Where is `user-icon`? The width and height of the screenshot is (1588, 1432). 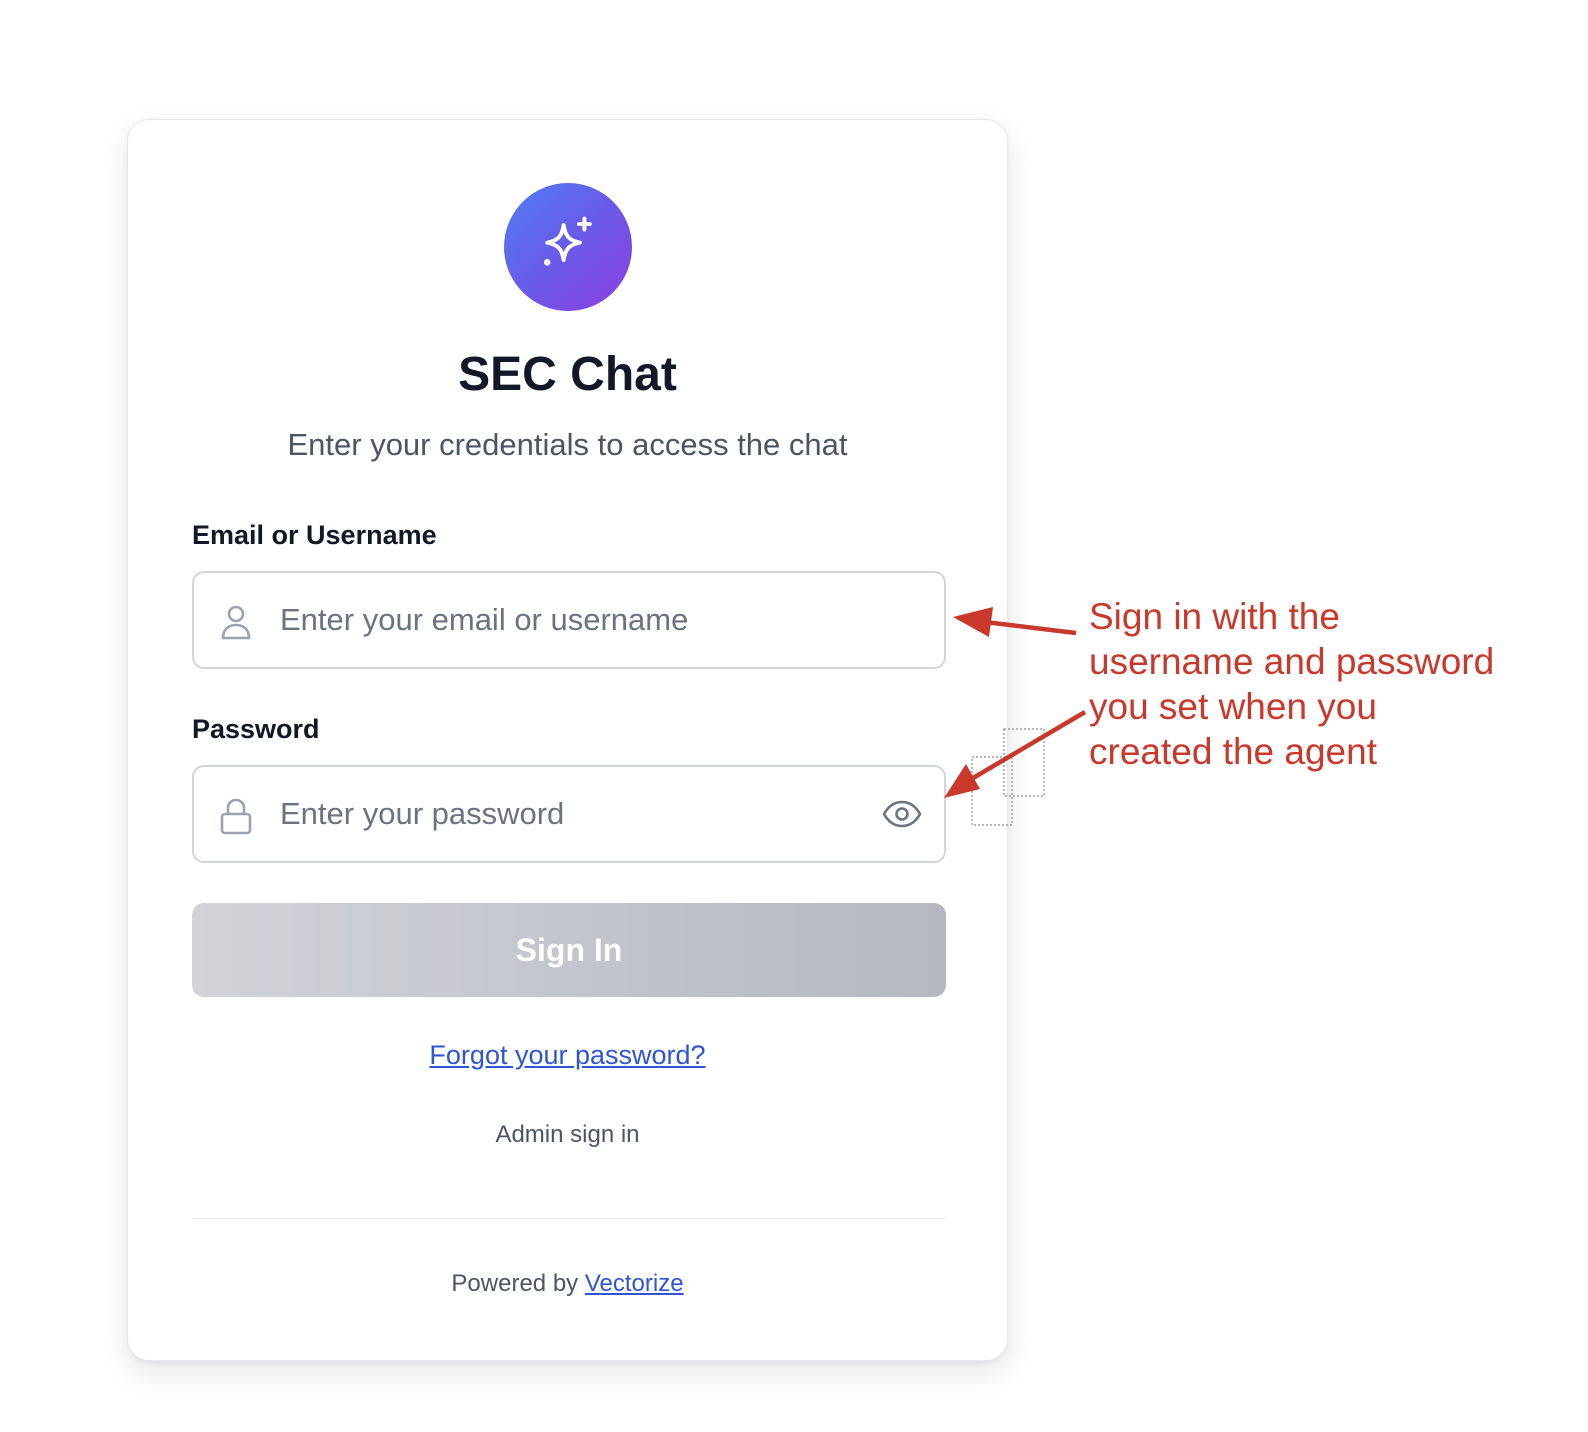
user-icon is located at coordinates (236, 622).